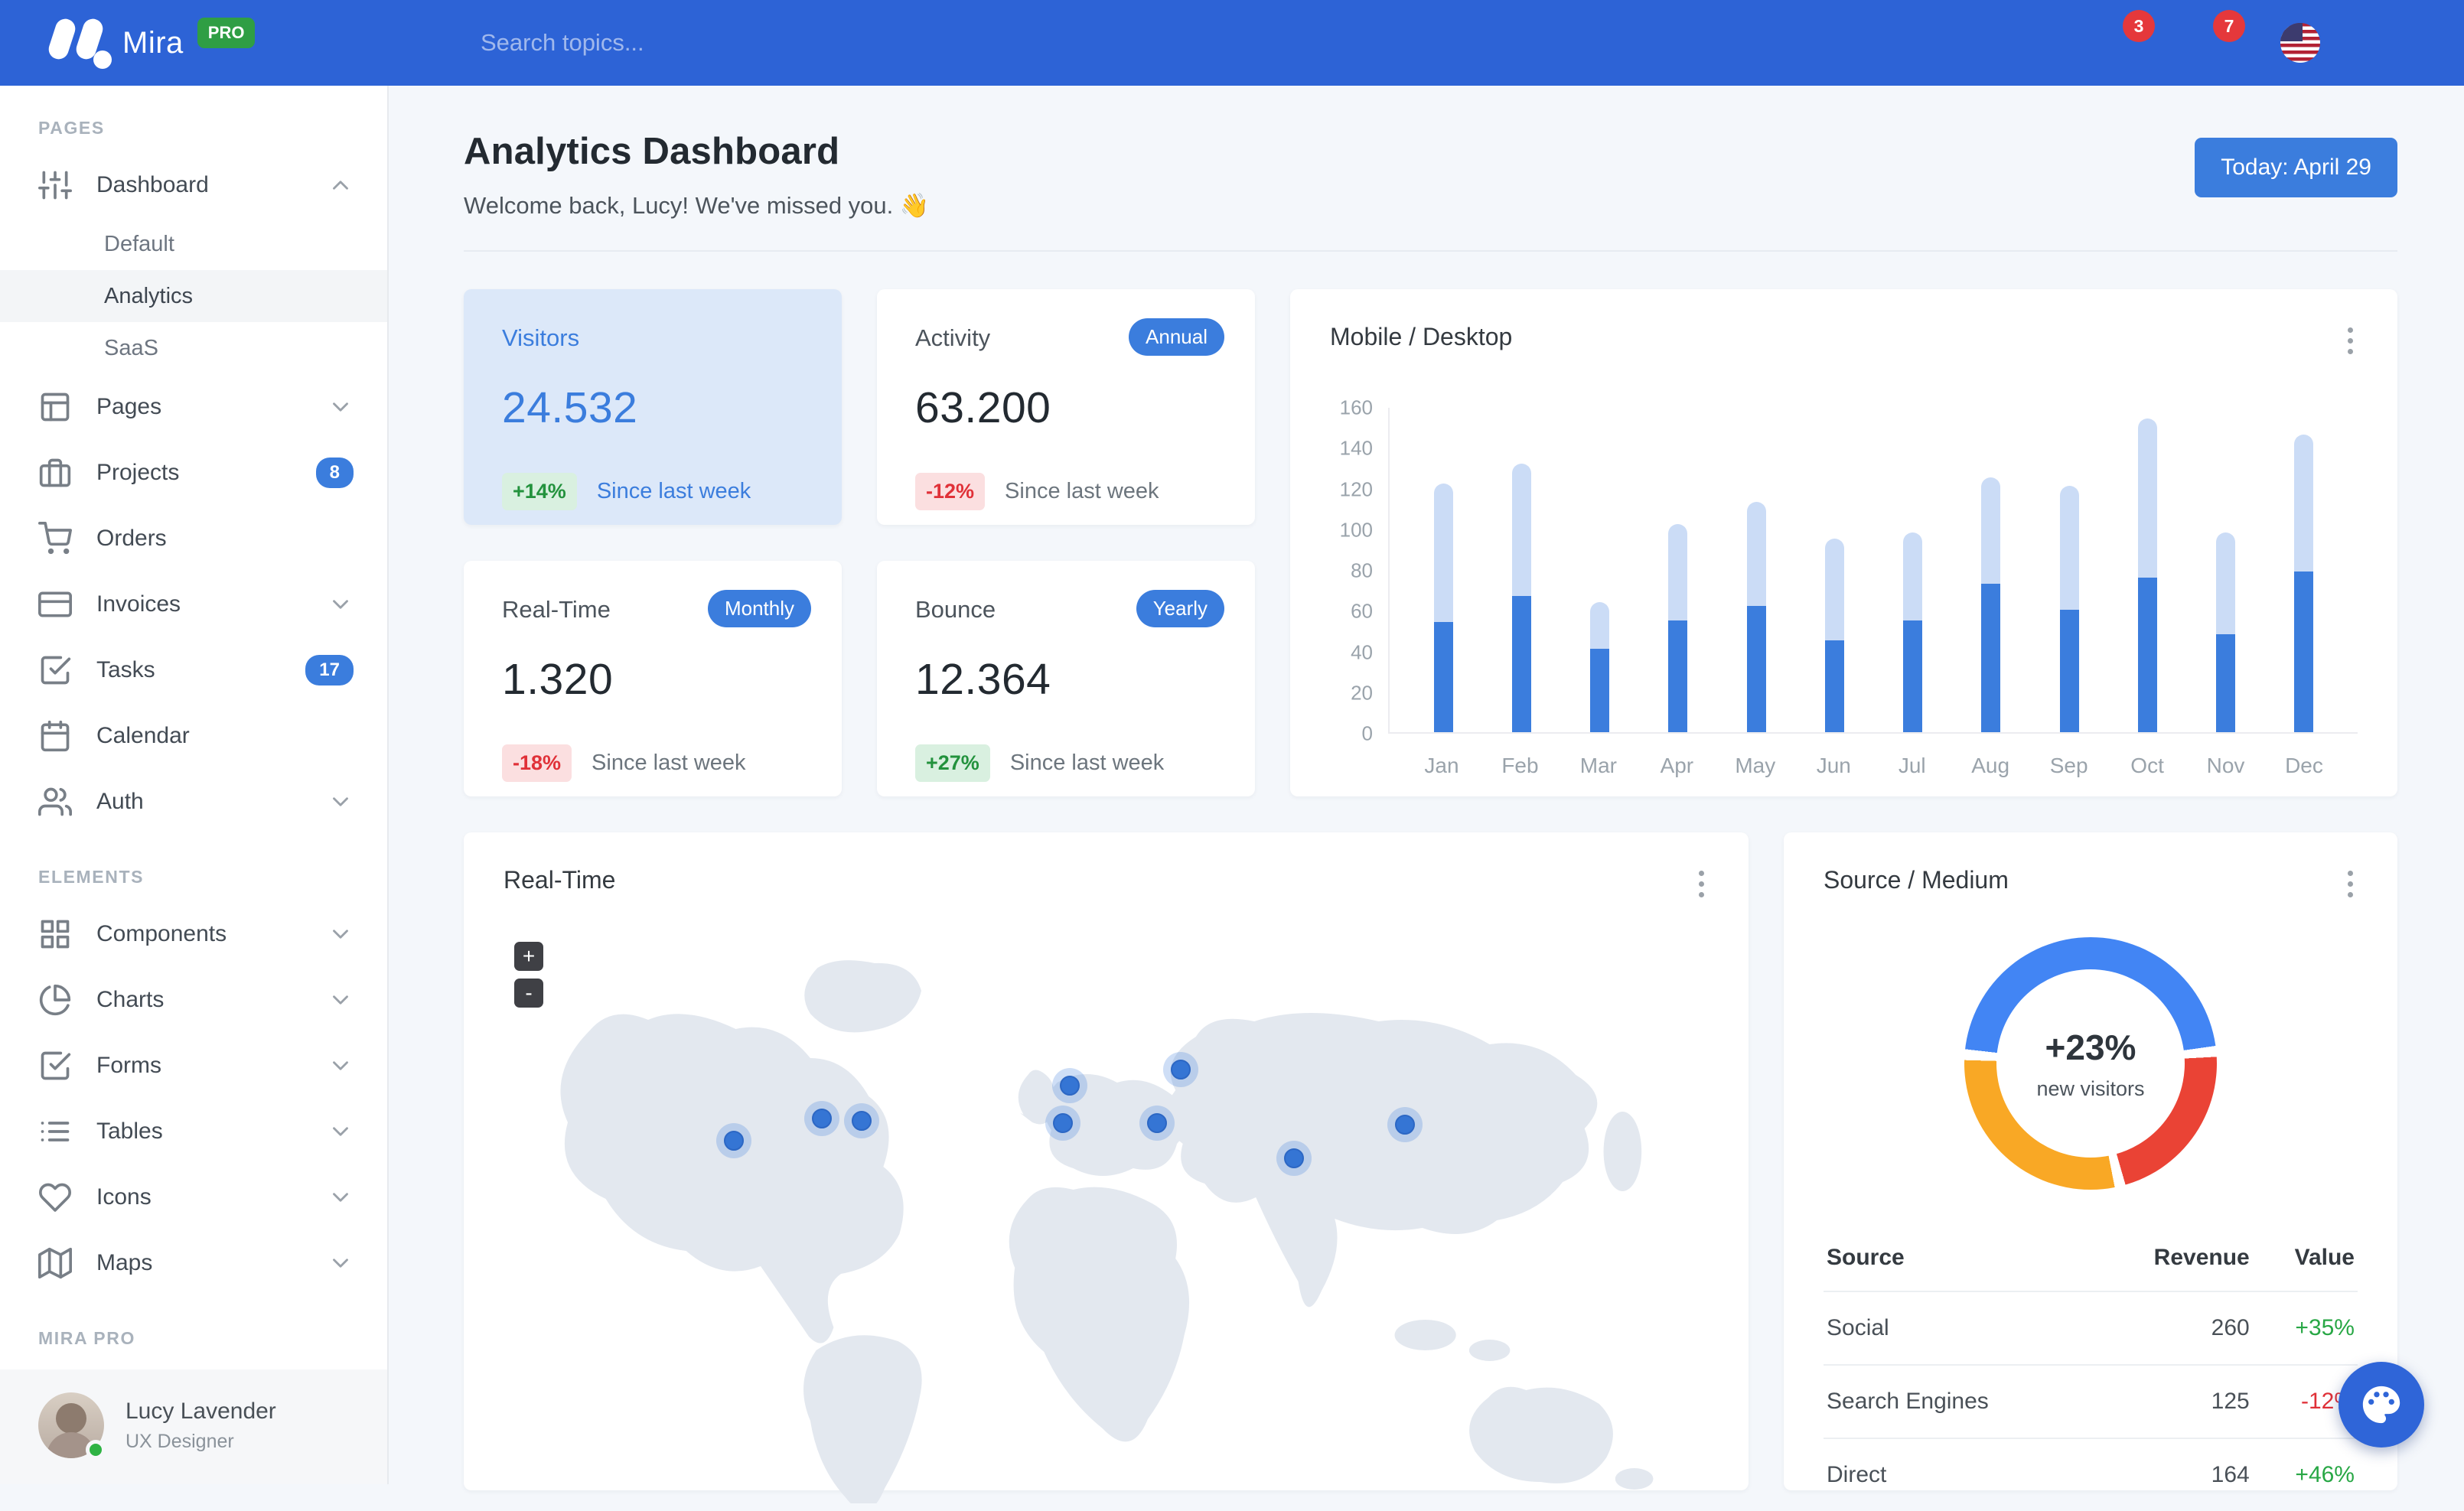  I want to click on sidebar-item-forms: Forms, so click(193, 1066).